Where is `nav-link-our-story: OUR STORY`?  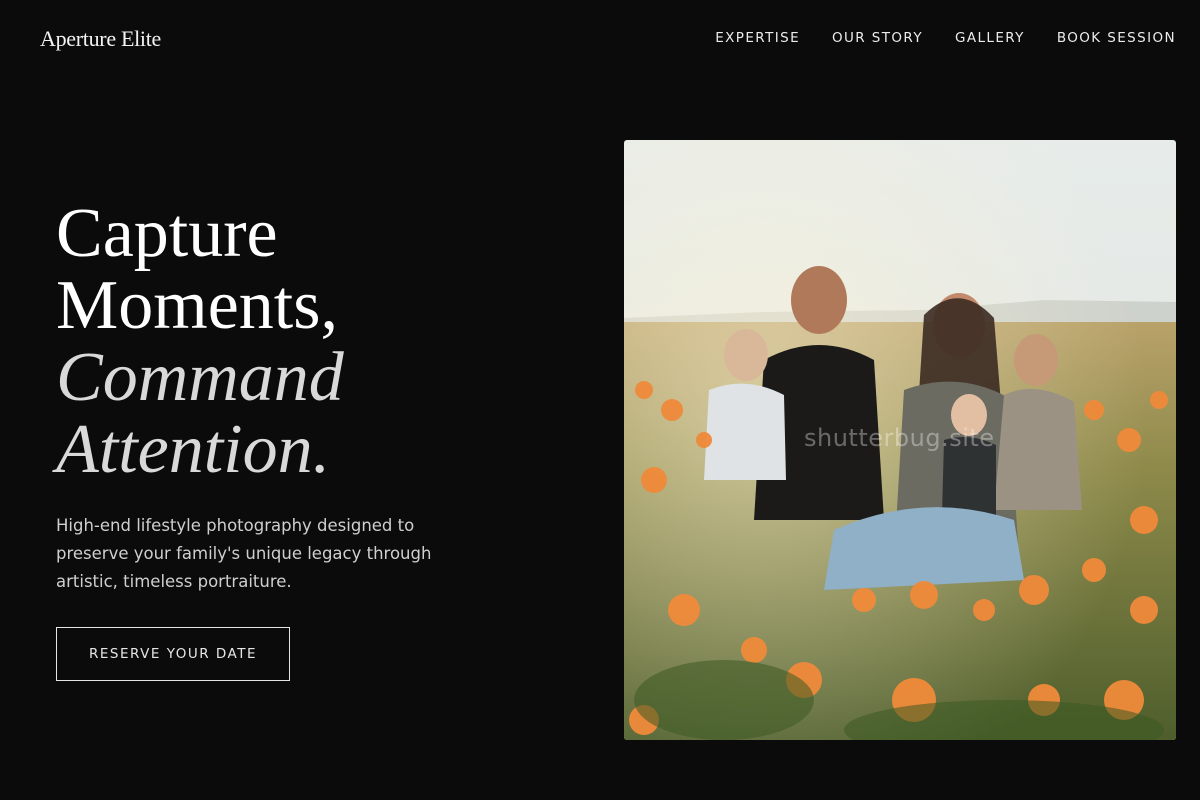 nav-link-our-story: OUR STORY is located at coordinates (877, 38).